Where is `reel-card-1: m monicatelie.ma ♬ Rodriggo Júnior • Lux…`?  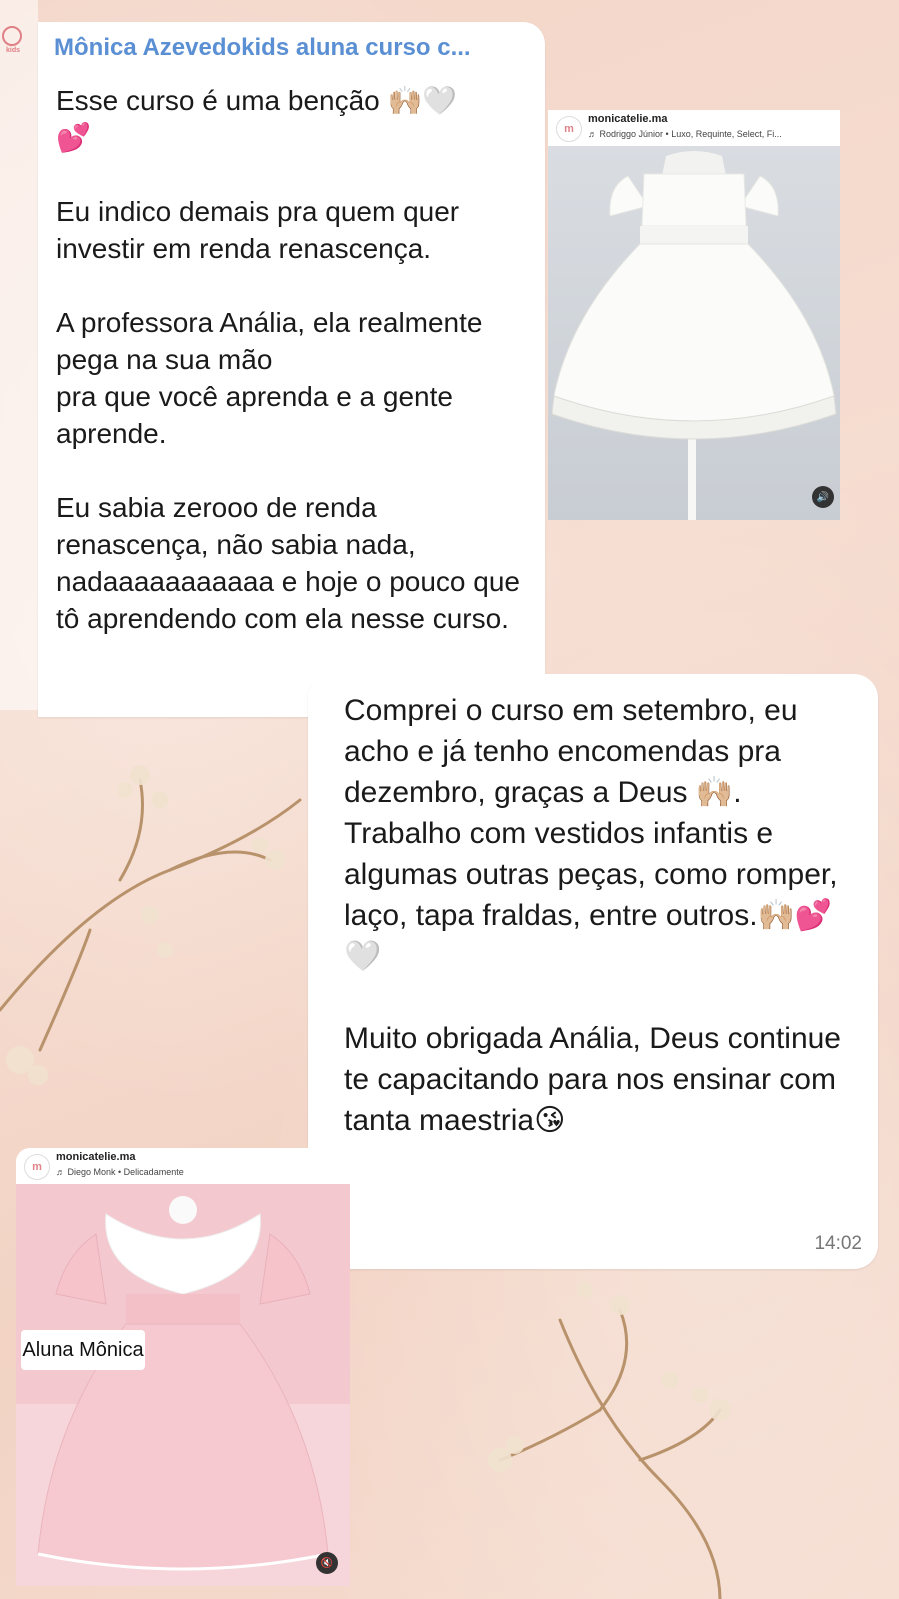 reel-card-1: m monicatelie.ma ♬ Rodriggo Júnior • Lux… is located at coordinates (694, 315).